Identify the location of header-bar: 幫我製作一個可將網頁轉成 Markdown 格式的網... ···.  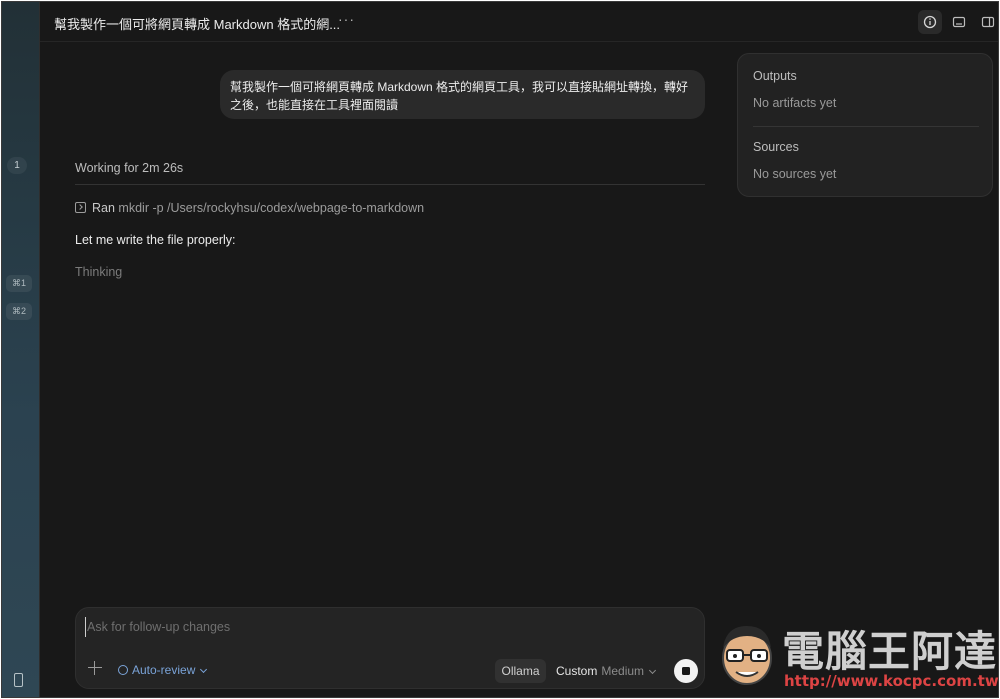
(519, 22).